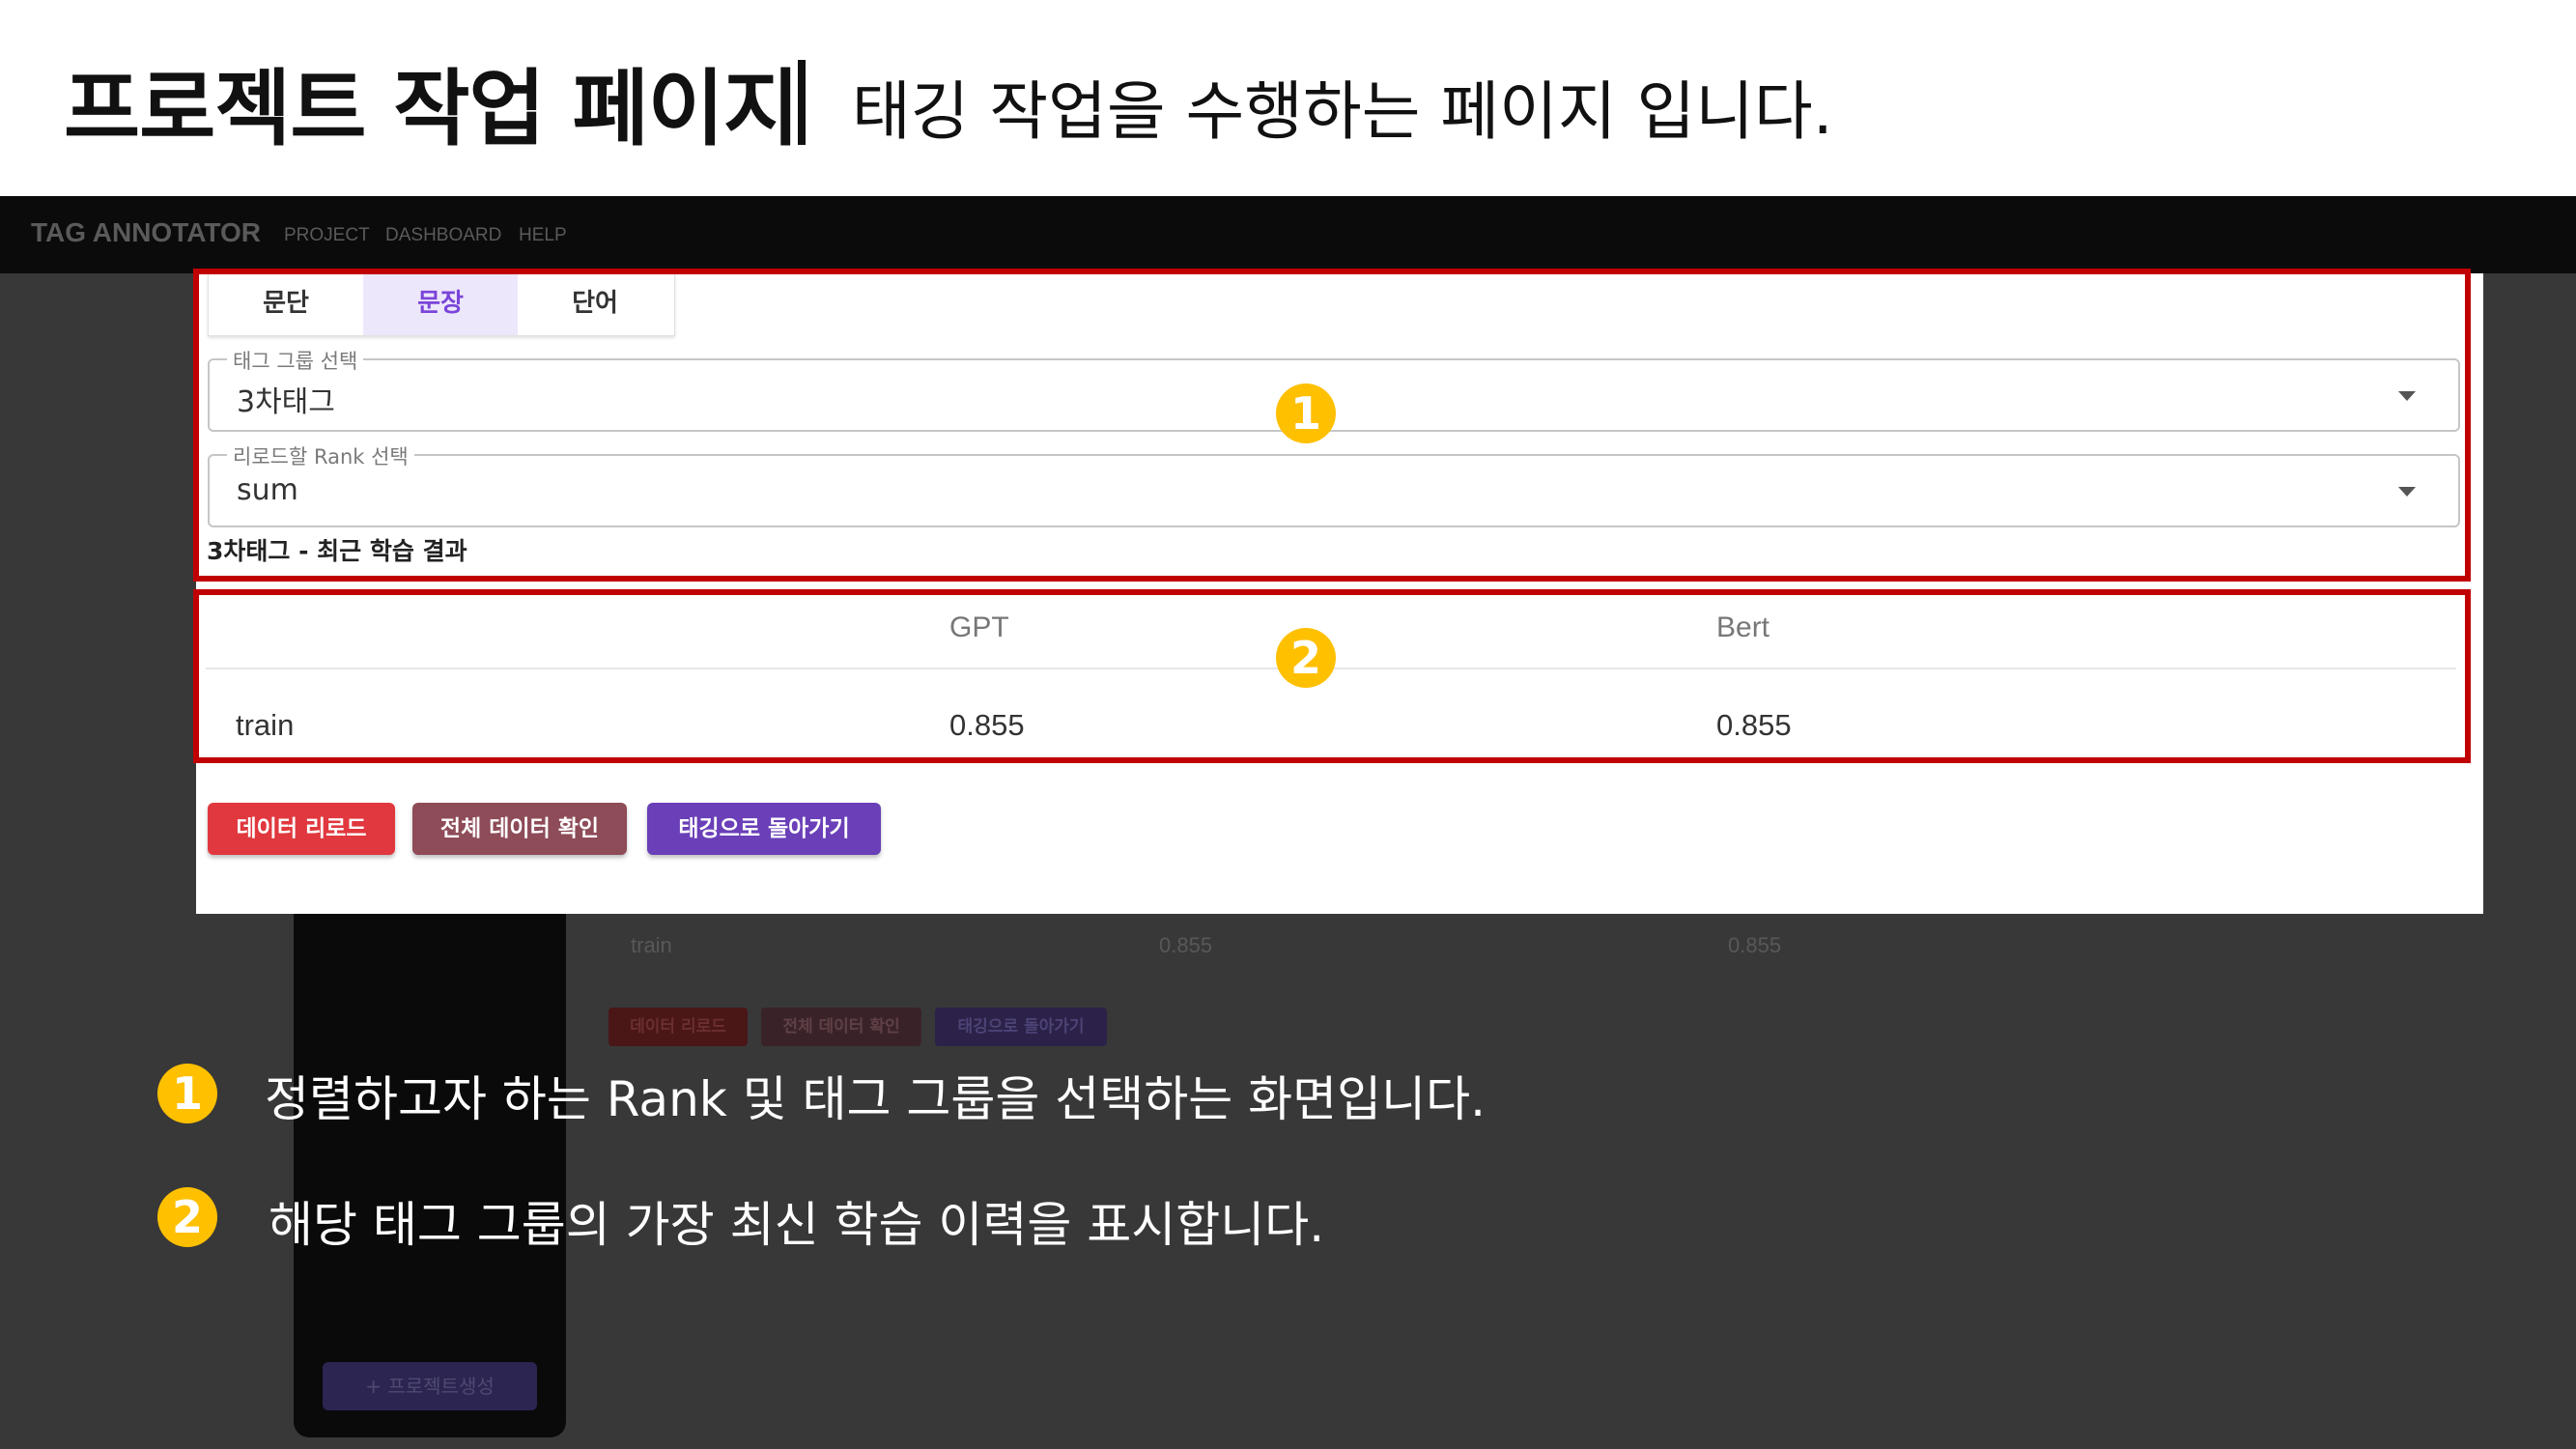  I want to click on bg-row-label: train, so click(651, 945).